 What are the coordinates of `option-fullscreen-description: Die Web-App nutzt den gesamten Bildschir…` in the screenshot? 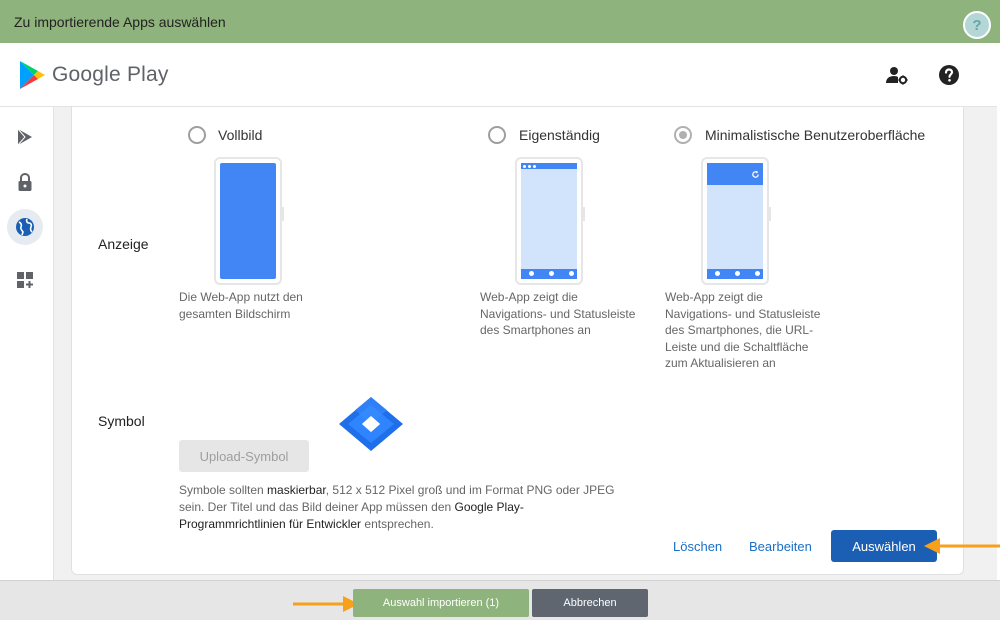 It's located at (241, 305).